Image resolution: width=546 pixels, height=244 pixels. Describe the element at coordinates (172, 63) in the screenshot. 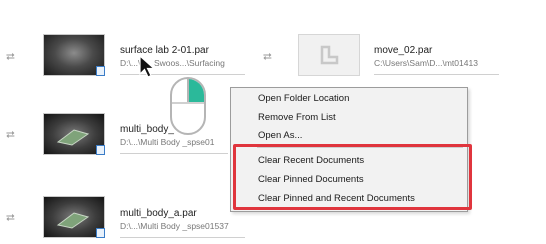

I see `file-path: D:\...\F... Swoos...\Surfacing` at that location.